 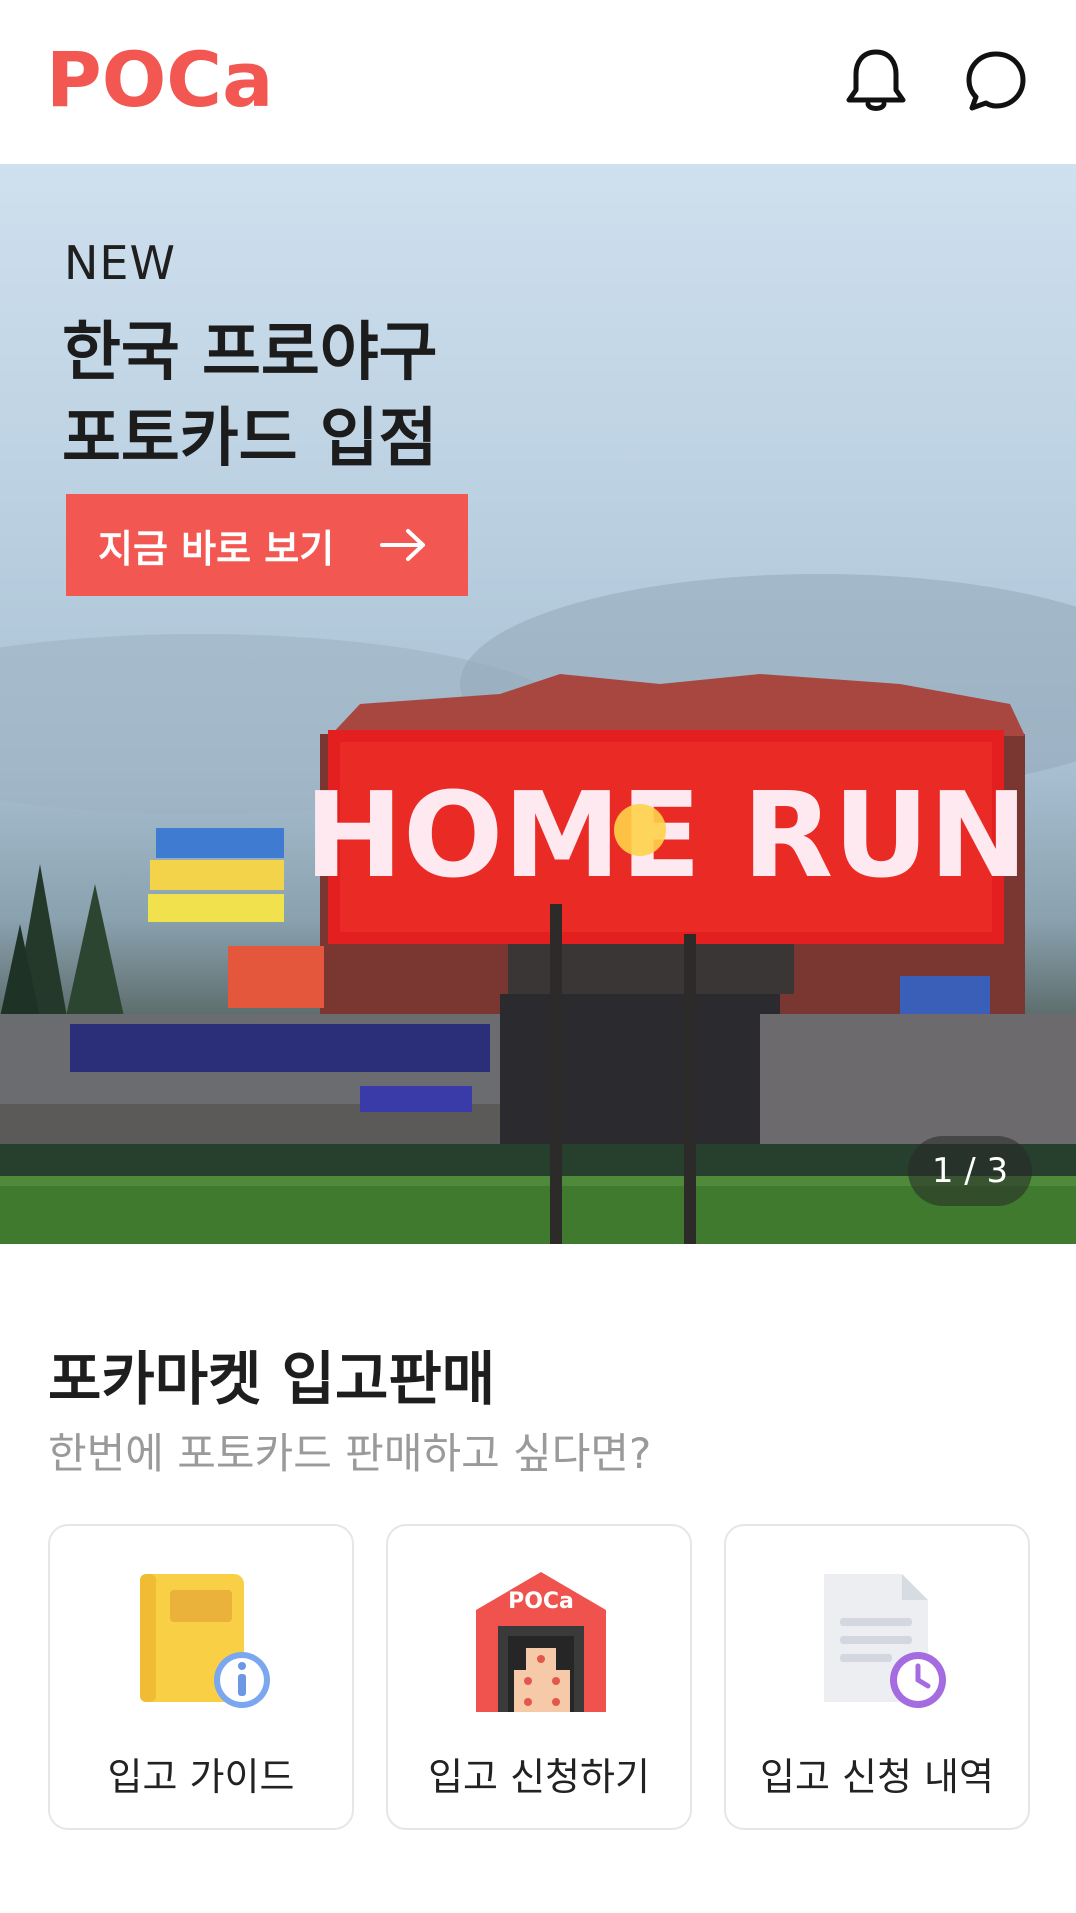 What do you see at coordinates (272, 1379) in the screenshot?
I see `section-title: 포카마켓 입고판매` at bounding box center [272, 1379].